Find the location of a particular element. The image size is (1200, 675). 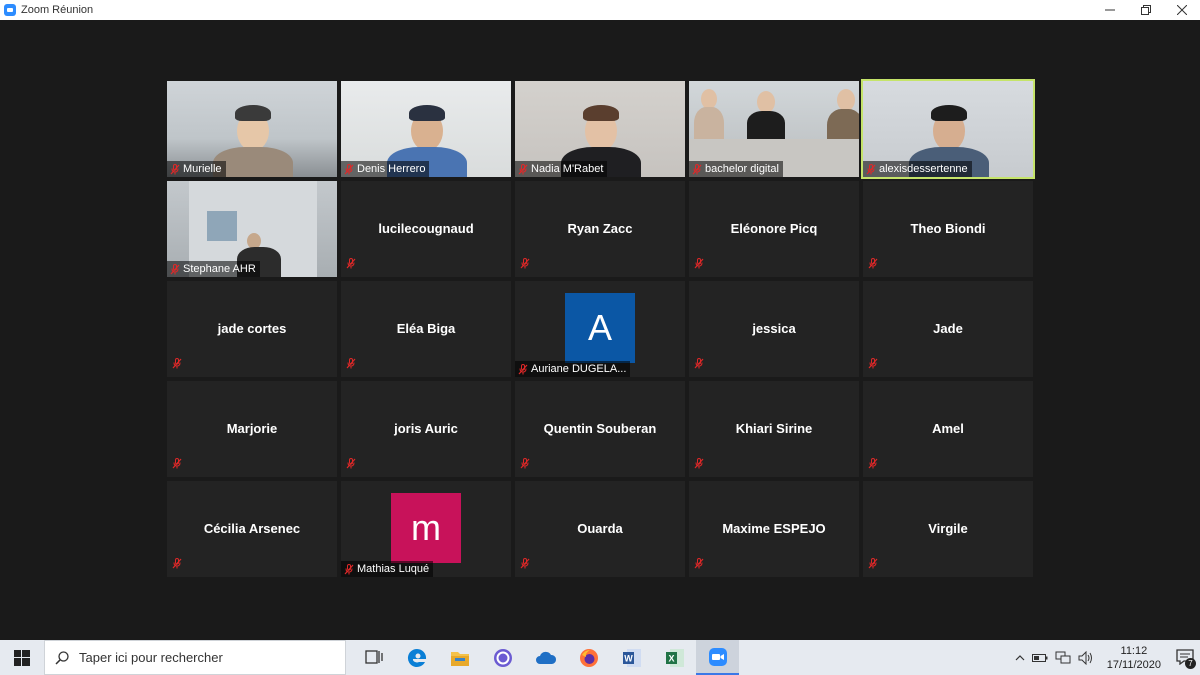

participant-tile: Ouarda is located at coordinates (600, 529).